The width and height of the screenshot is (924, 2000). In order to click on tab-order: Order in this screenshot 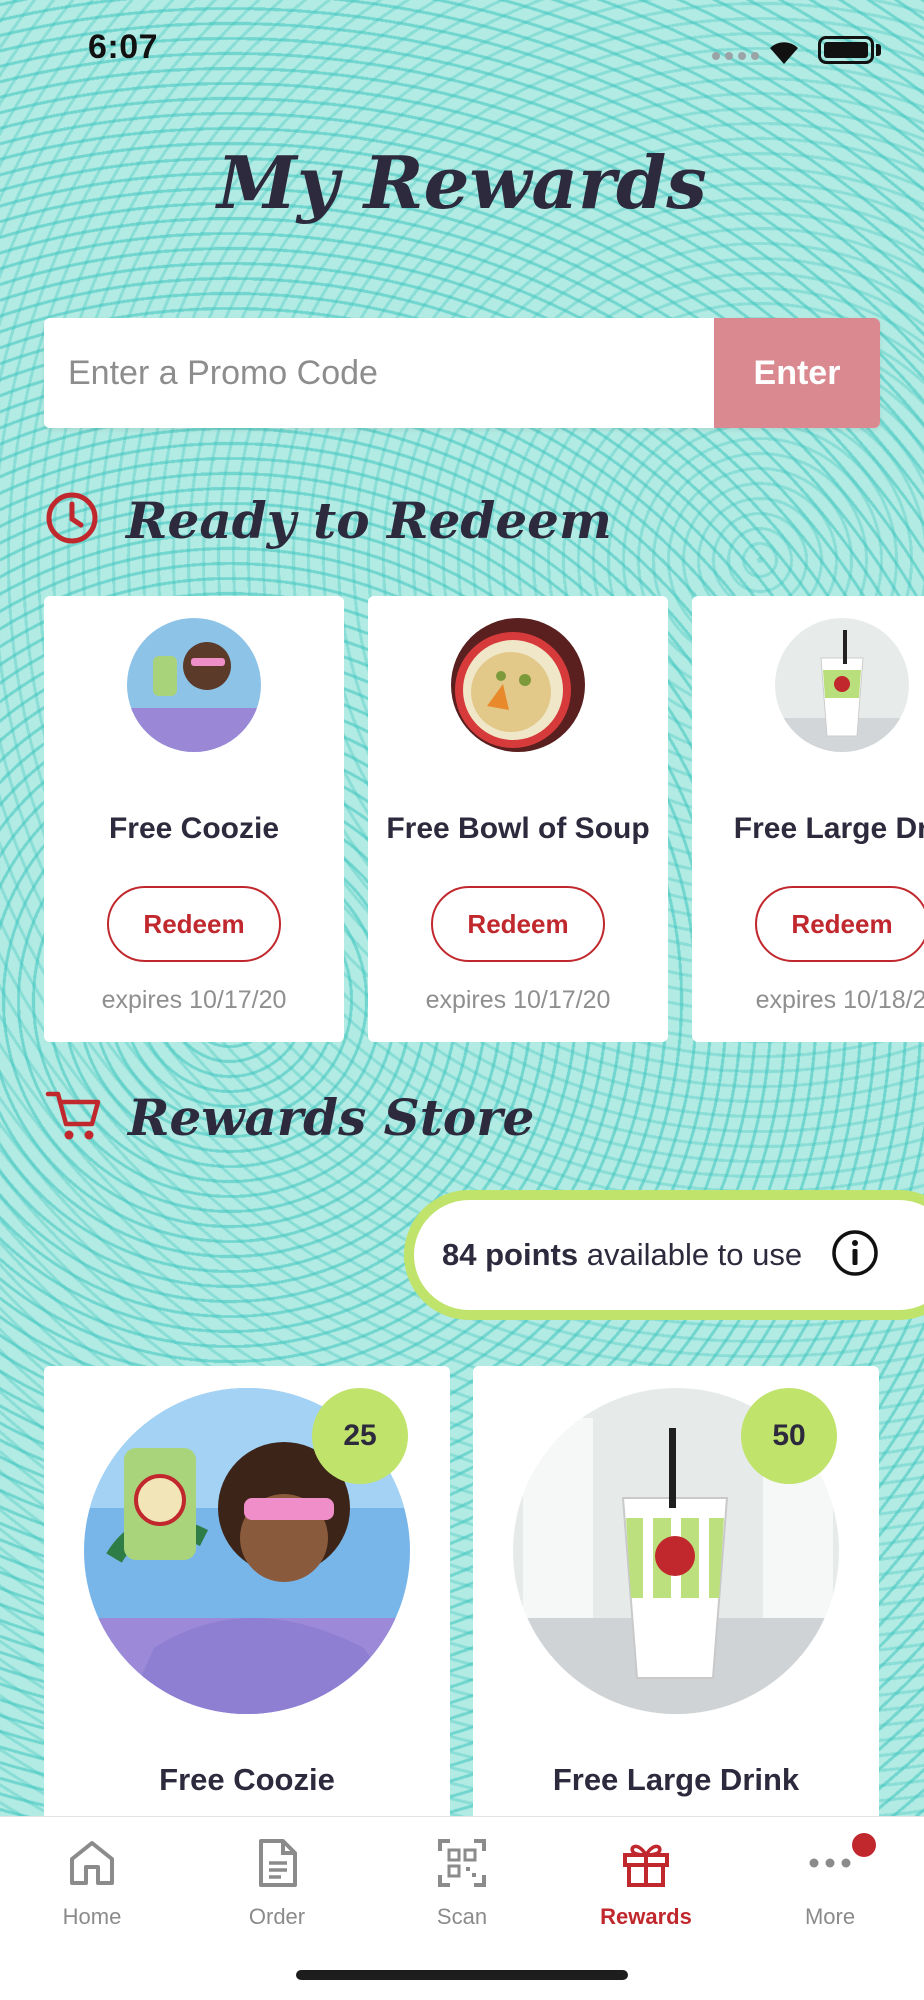, I will do `click(277, 1883)`.